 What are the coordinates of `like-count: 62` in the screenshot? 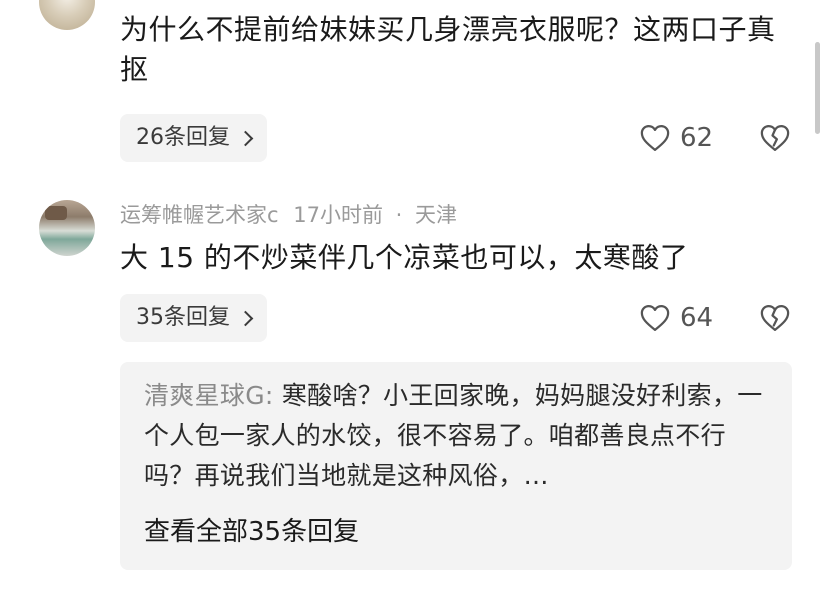 It's located at (697, 138).